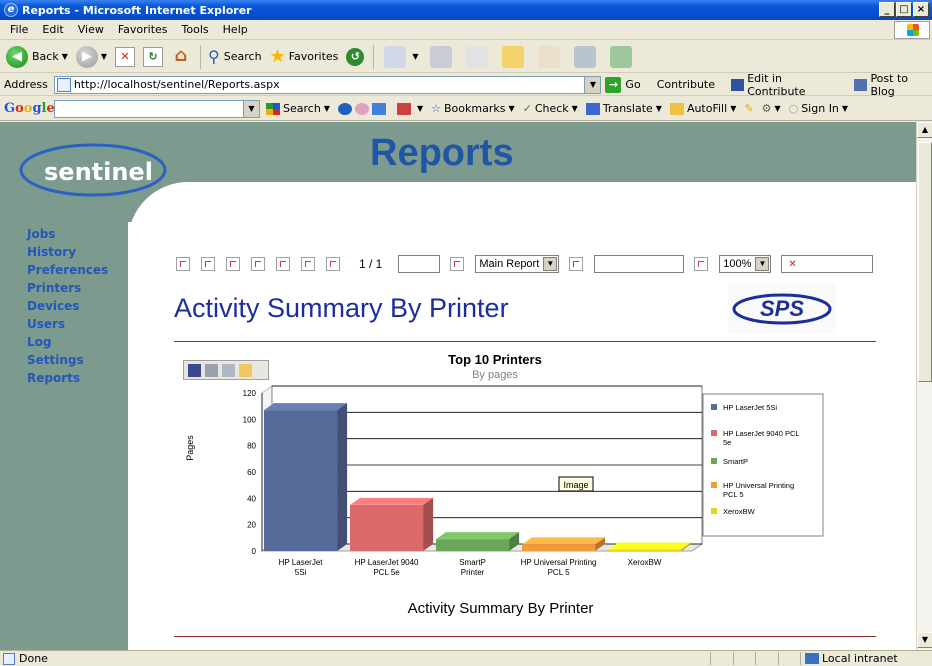 The image size is (932, 666). What do you see at coordinates (67, 360) in the screenshot?
I see `sidebar-item-settings: Settings` at bounding box center [67, 360].